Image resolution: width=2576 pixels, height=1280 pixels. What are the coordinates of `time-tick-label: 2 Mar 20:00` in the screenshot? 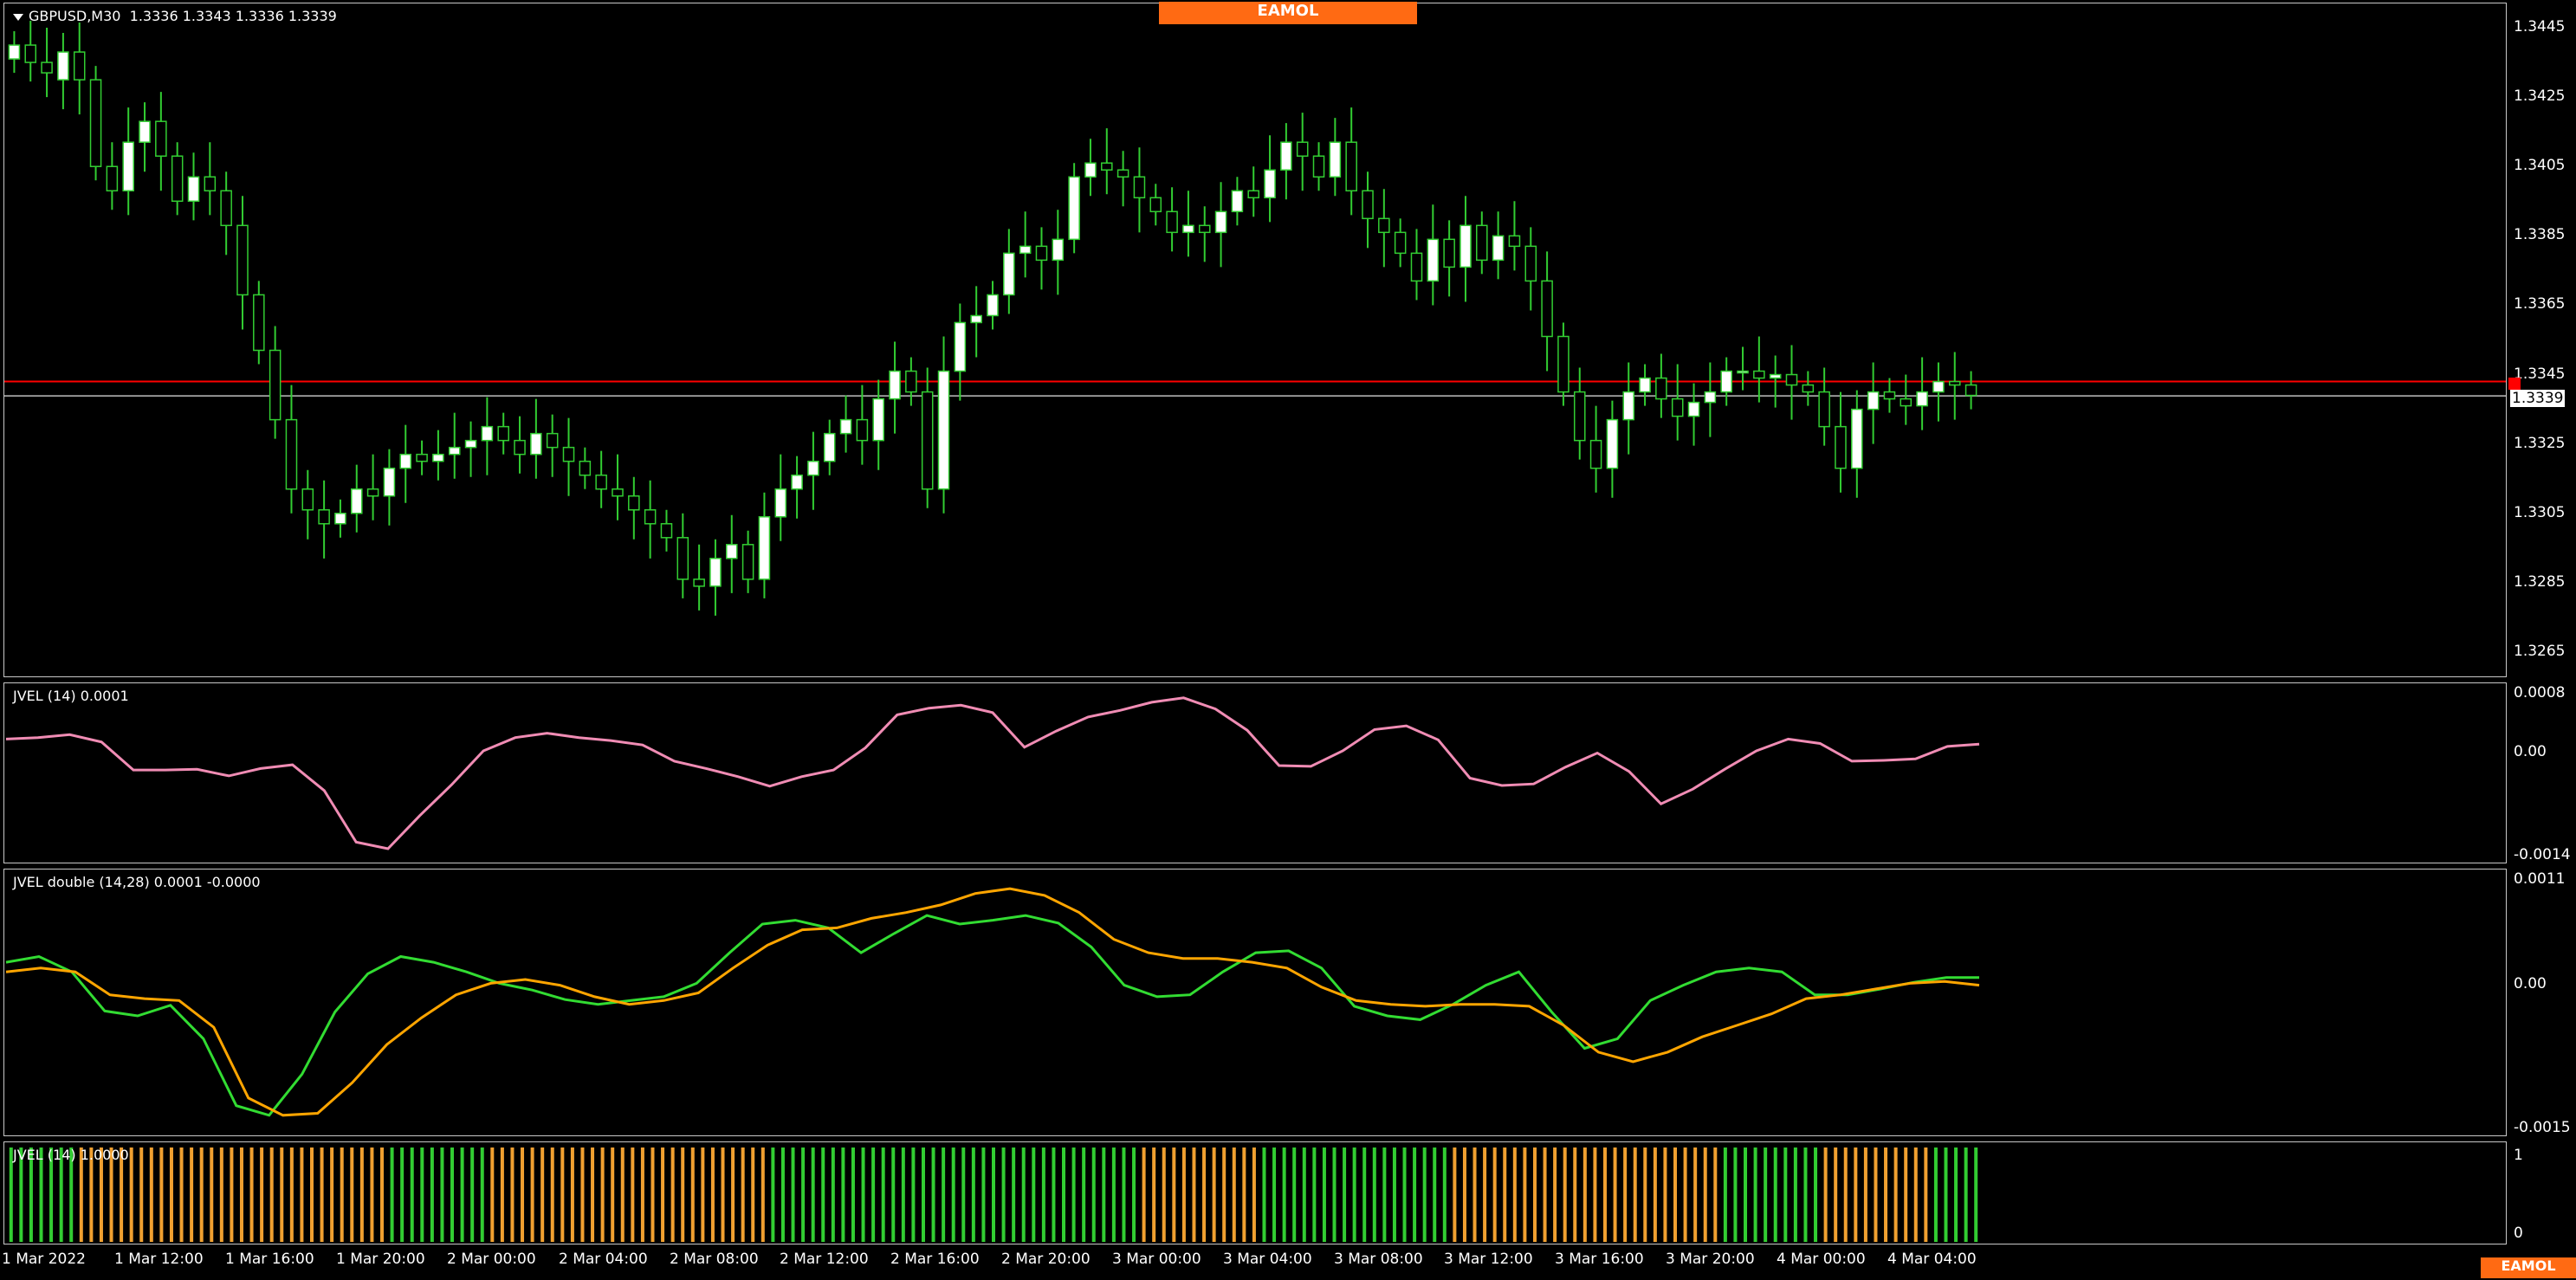 It's located at (1046, 1259).